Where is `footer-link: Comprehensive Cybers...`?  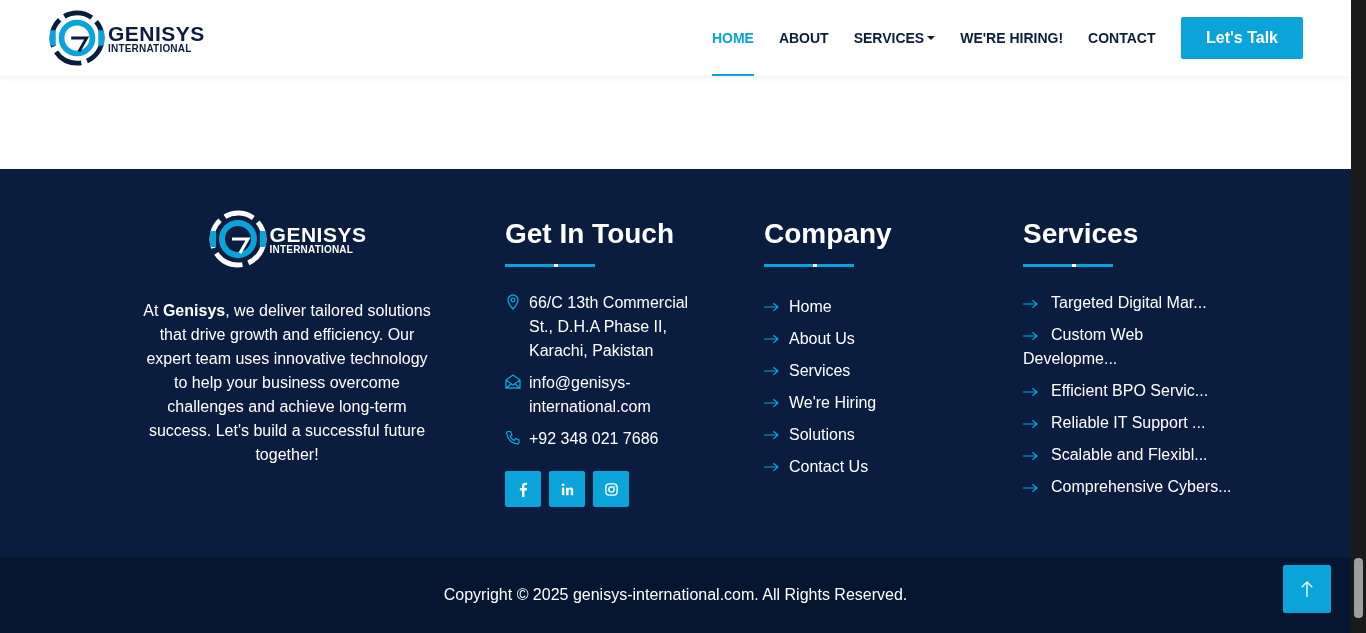
footer-link: Comprehensive Cybers... is located at coordinates (1131, 487).